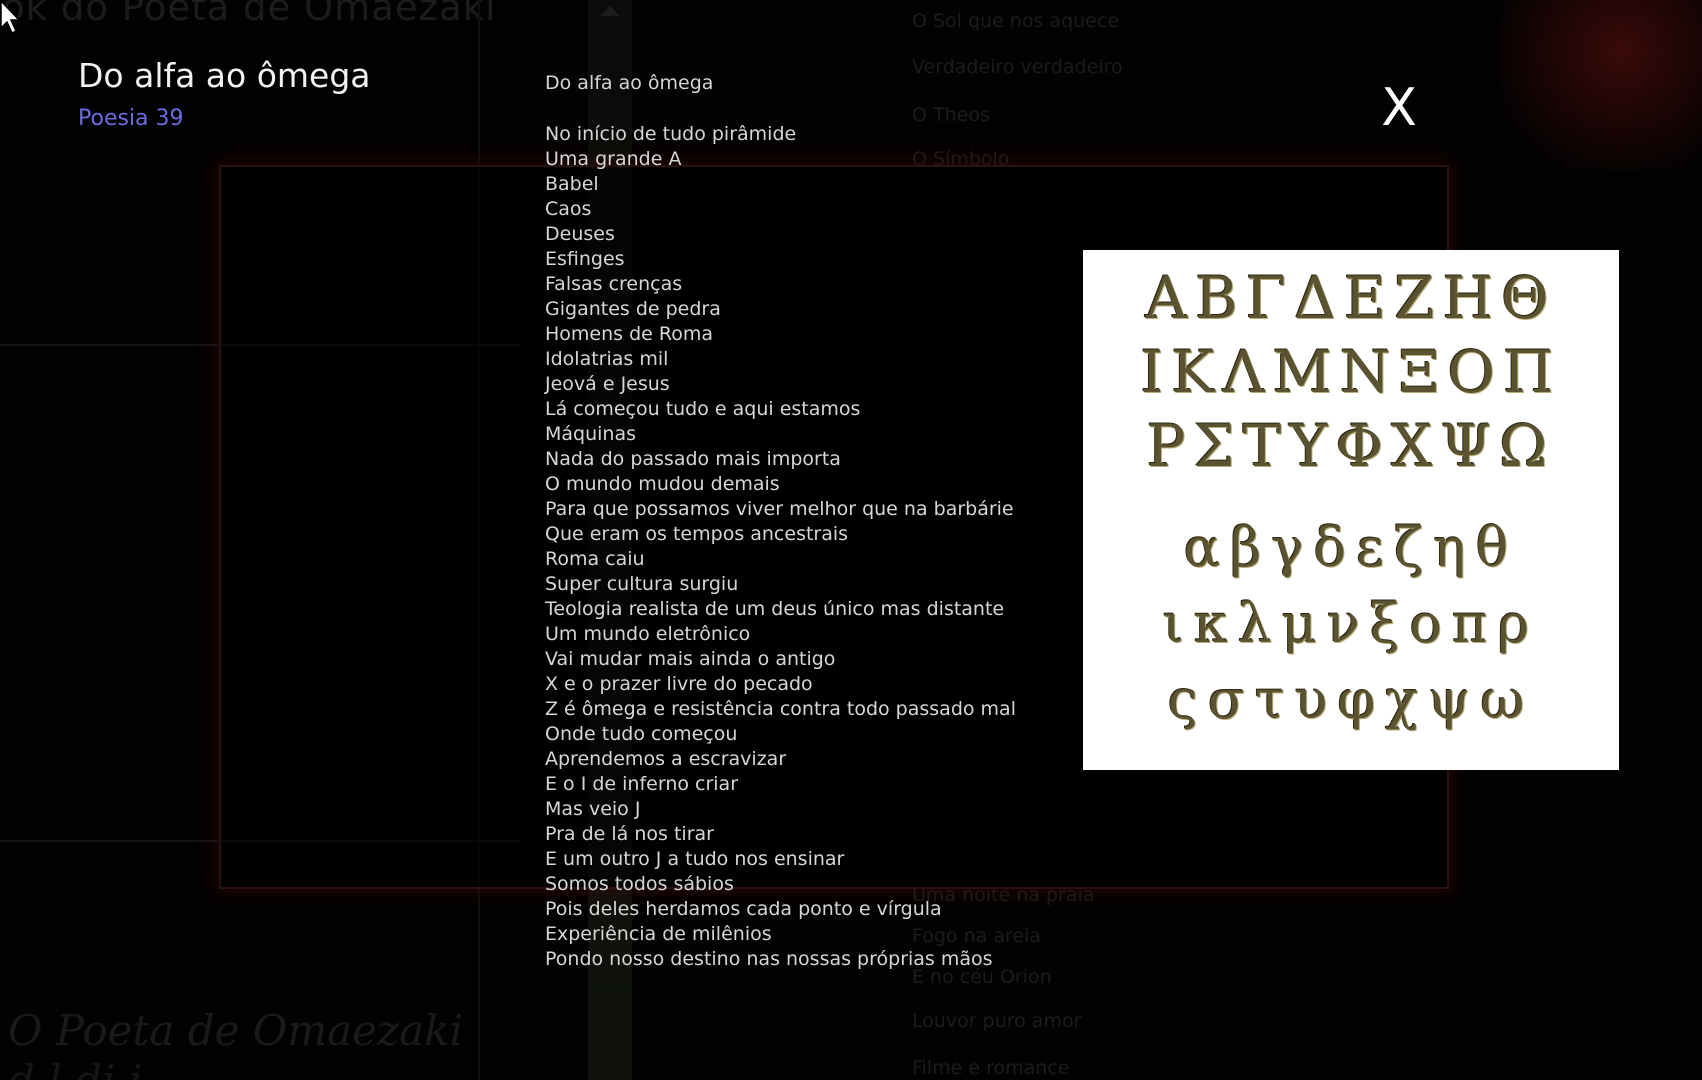 Image resolution: width=1702 pixels, height=1080 pixels. I want to click on poem-line: Experiência de milênios, so click(658, 934).